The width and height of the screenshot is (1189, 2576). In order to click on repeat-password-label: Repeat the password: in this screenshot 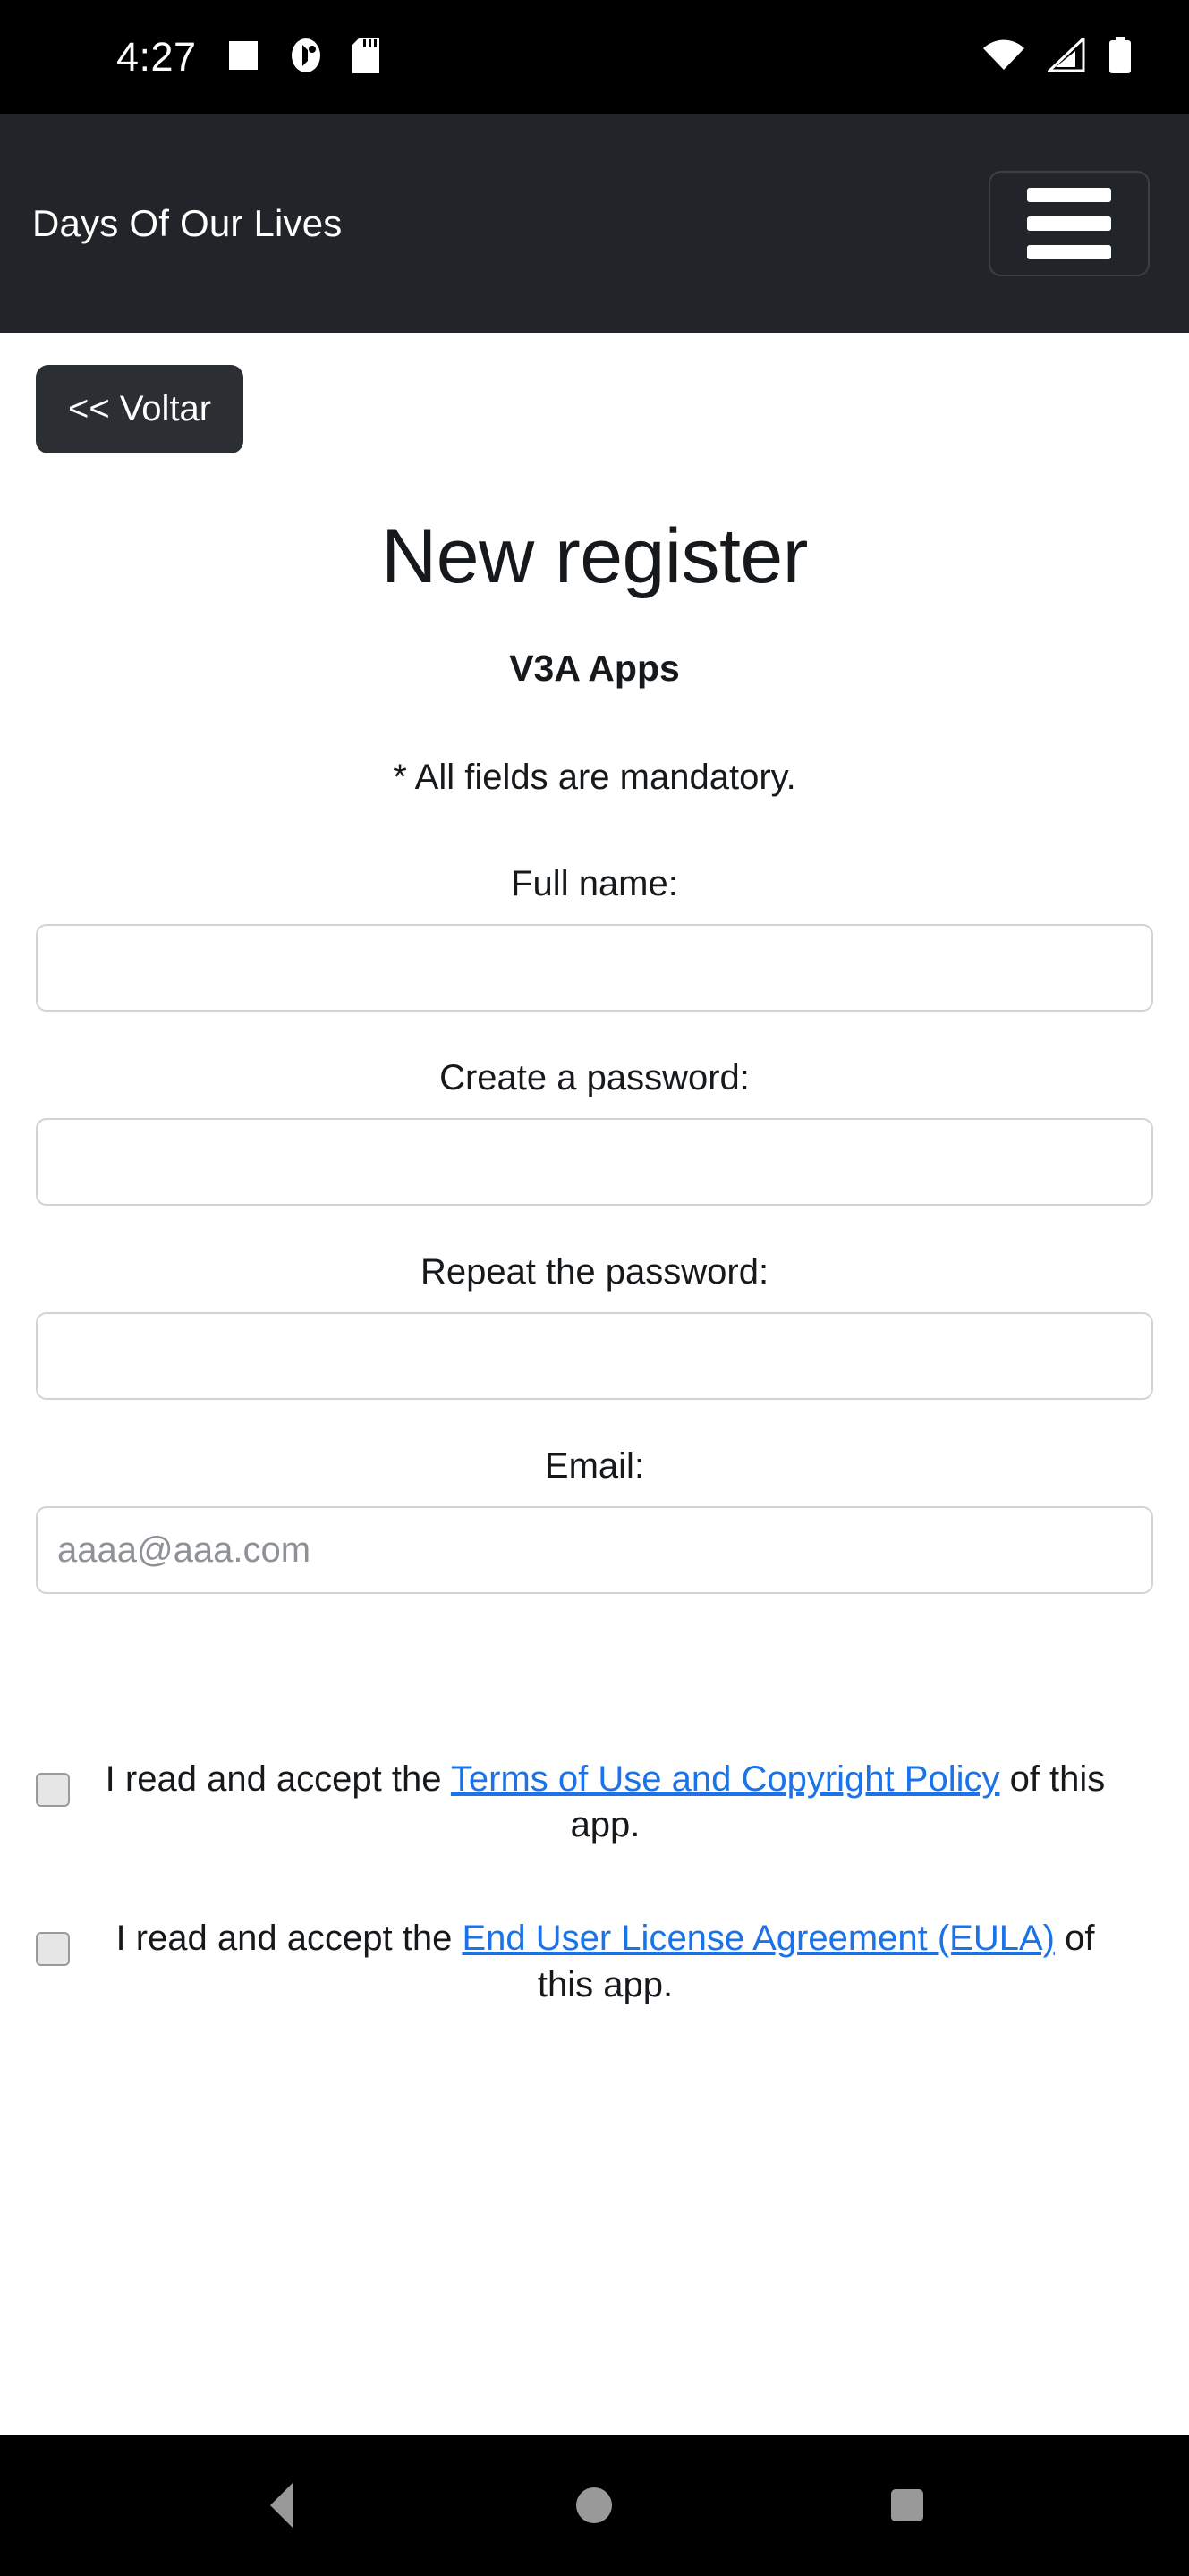, I will do `click(594, 1272)`.